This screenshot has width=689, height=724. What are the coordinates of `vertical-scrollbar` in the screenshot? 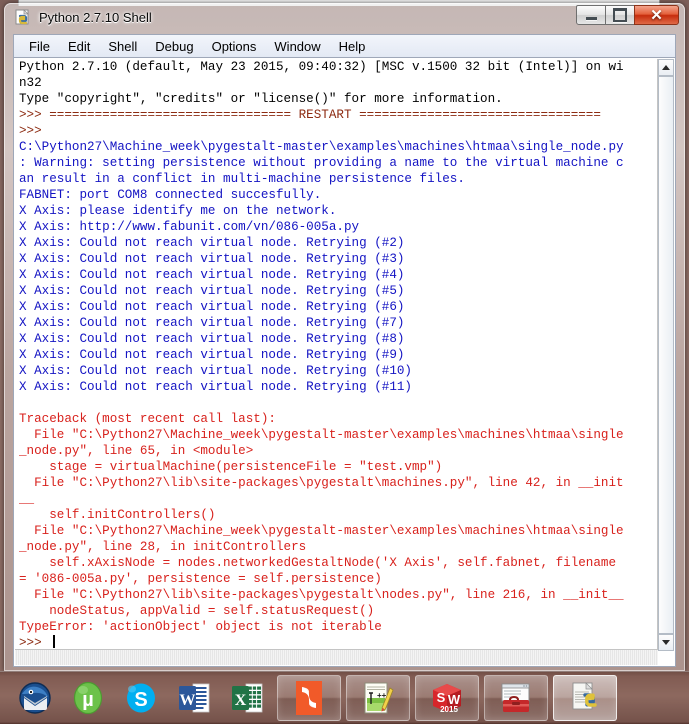 It's located at (665, 355).